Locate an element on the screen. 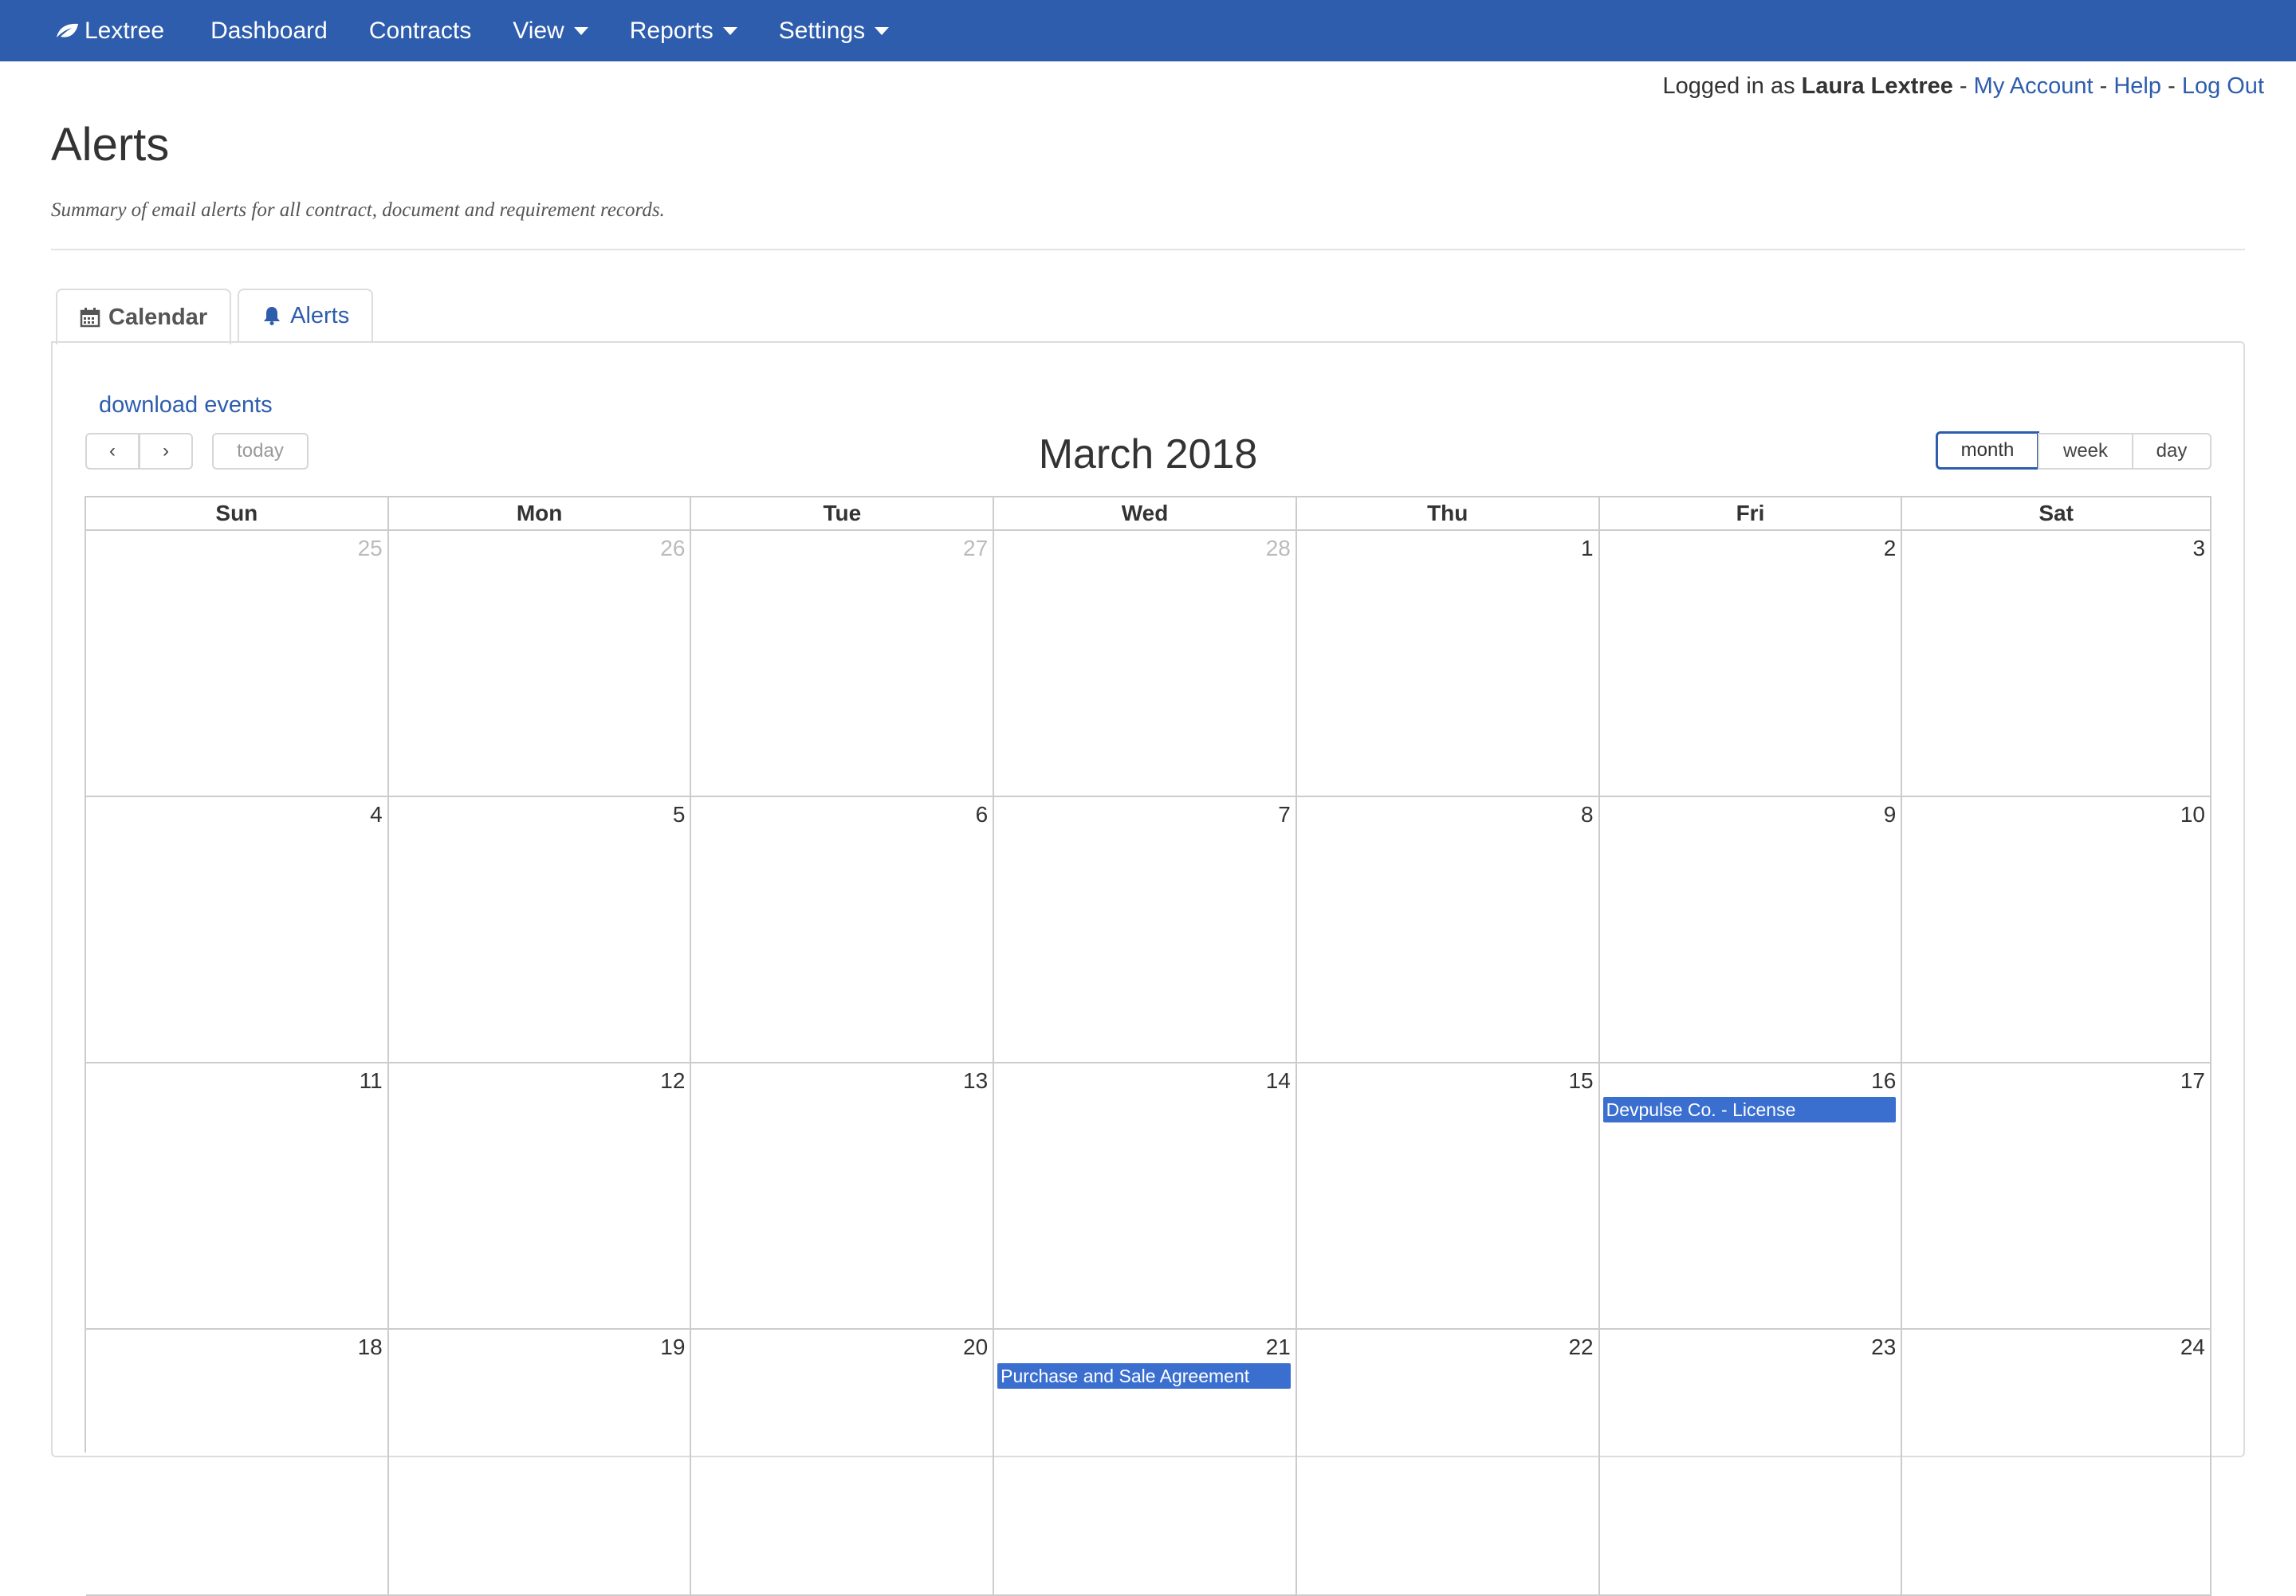 The height and width of the screenshot is (1596, 2296). day-number: 26 is located at coordinates (673, 548).